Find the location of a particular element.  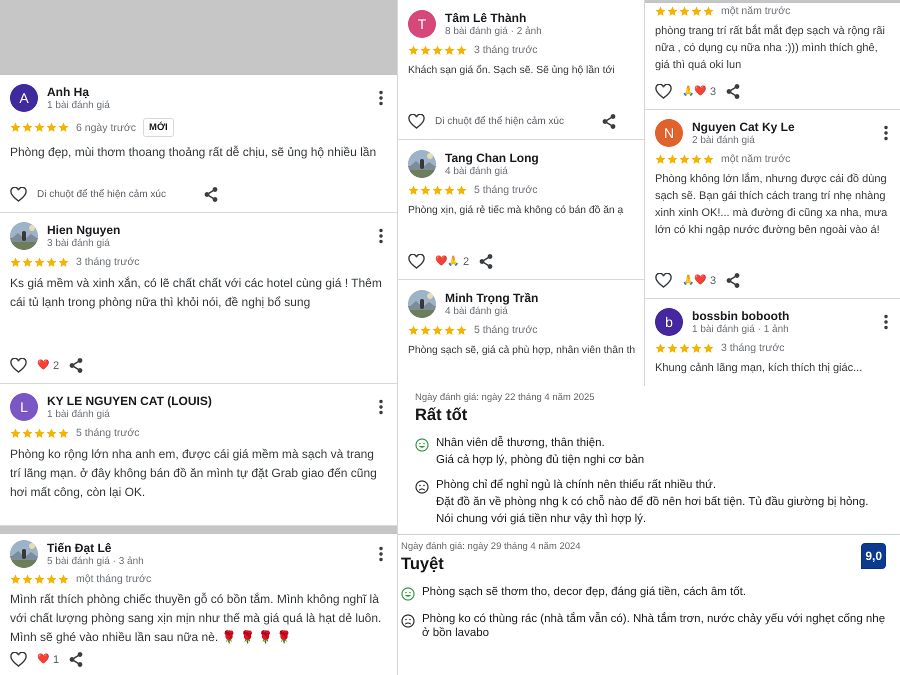

review-point-text: Phòng chỉ để nghỉ ngủ là chính nên thiếu rất nhiều thứ. is located at coordinates (577, 485).